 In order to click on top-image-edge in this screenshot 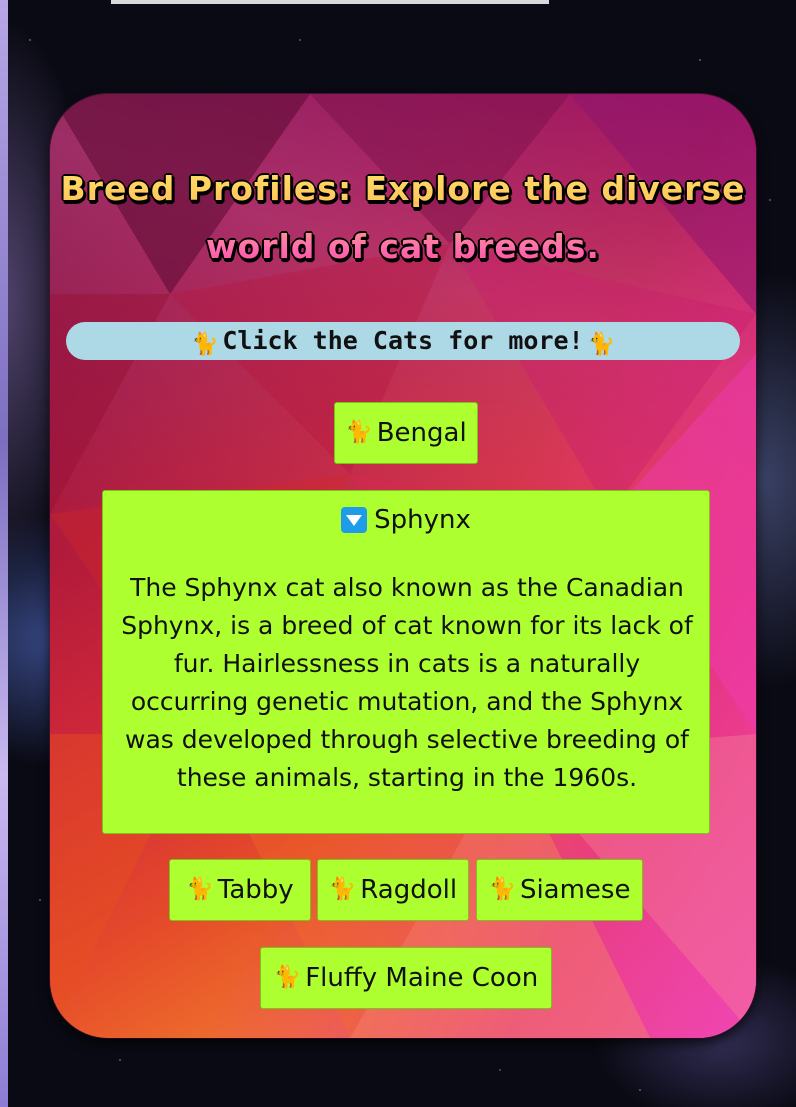, I will do `click(330, 2)`.